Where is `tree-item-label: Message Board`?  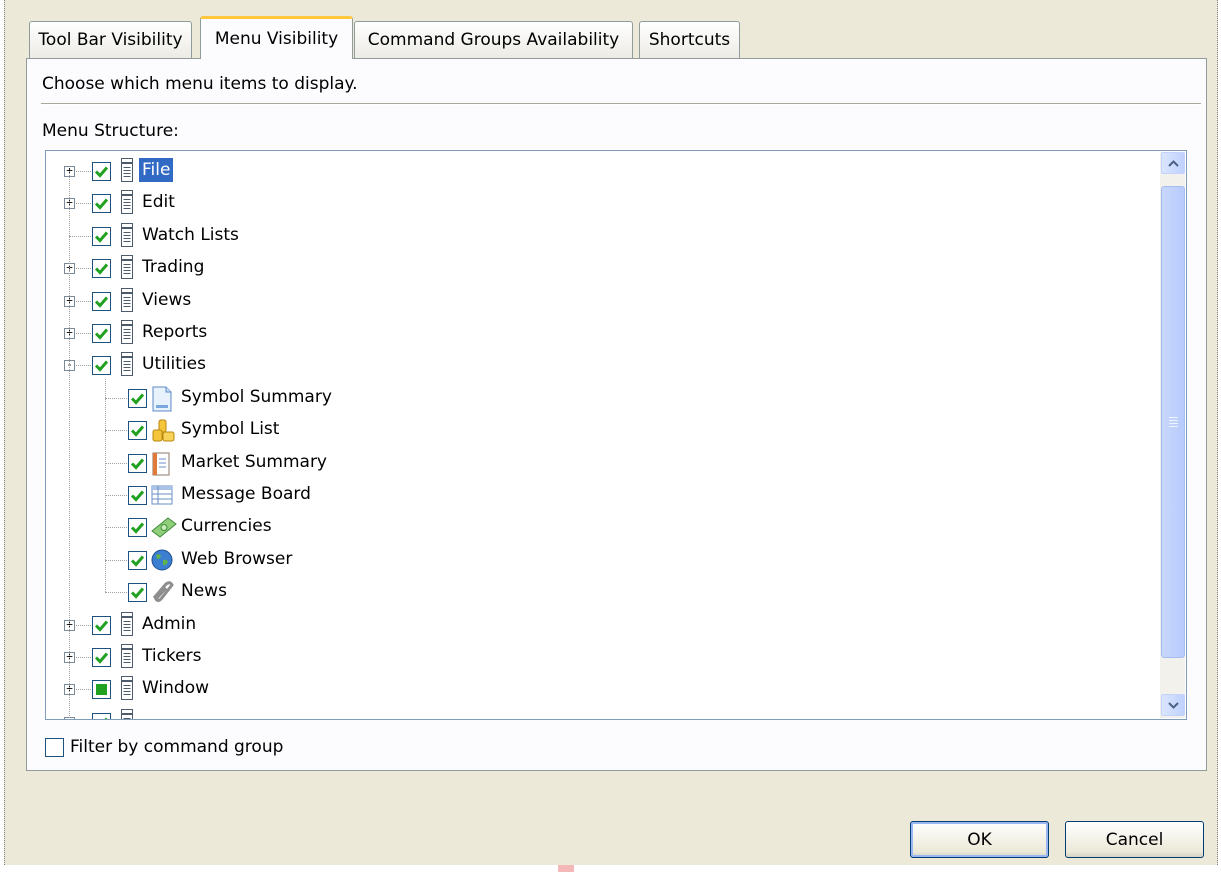 tree-item-label: Message Board is located at coordinates (246, 494).